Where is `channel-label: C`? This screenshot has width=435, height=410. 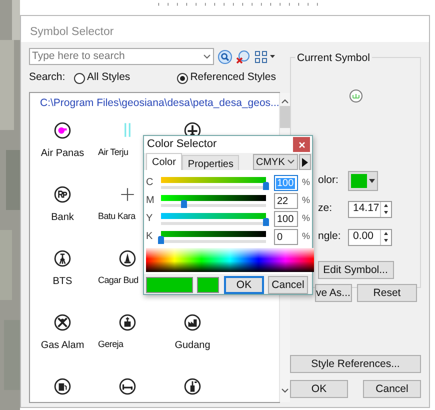
channel-label: C is located at coordinates (150, 183).